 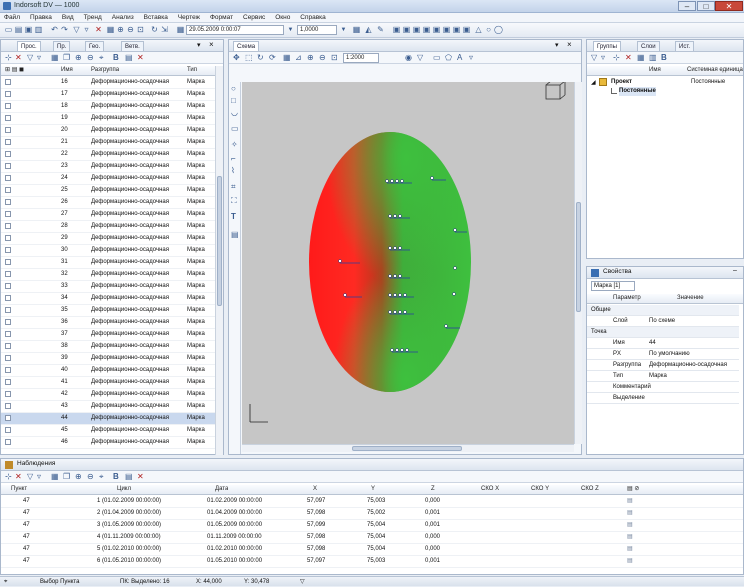 What do you see at coordinates (416, 30) in the screenshot?
I see `window3-icon: ▣` at bounding box center [416, 30].